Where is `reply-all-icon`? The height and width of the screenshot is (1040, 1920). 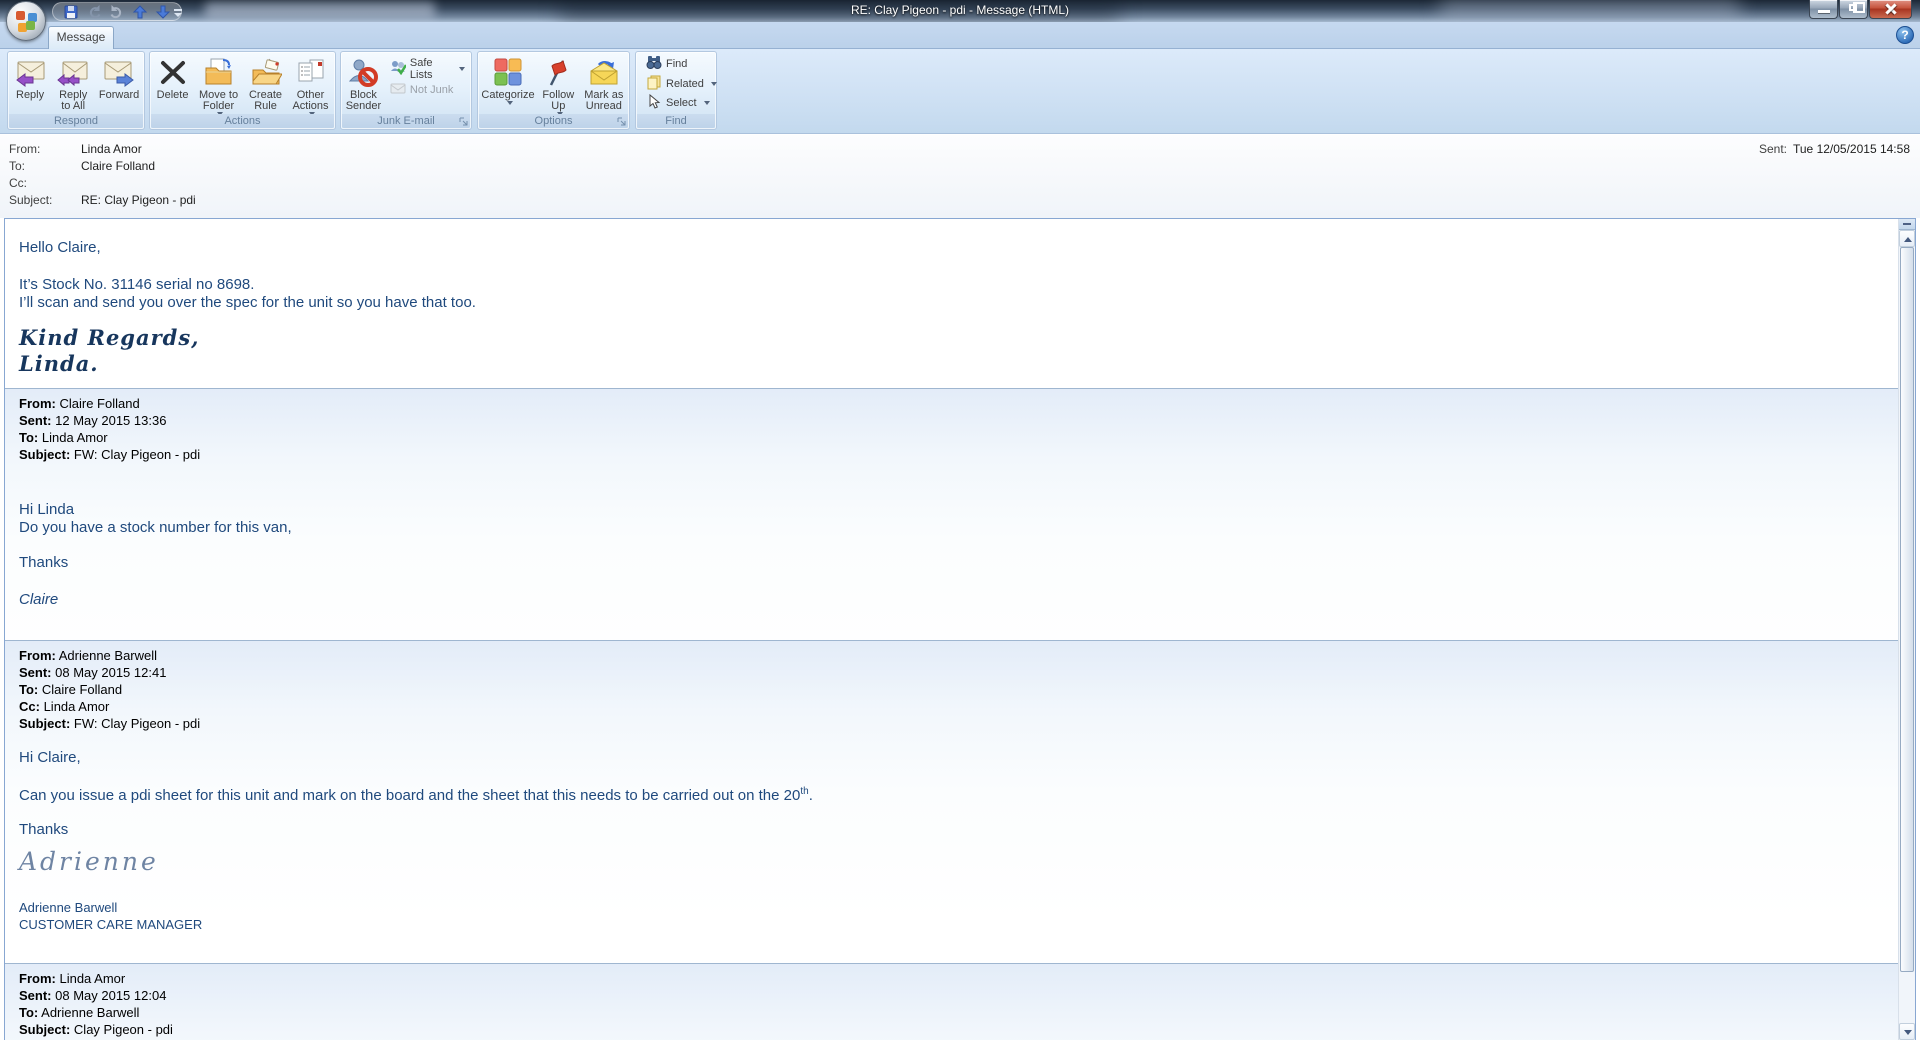 reply-all-icon is located at coordinates (73, 72).